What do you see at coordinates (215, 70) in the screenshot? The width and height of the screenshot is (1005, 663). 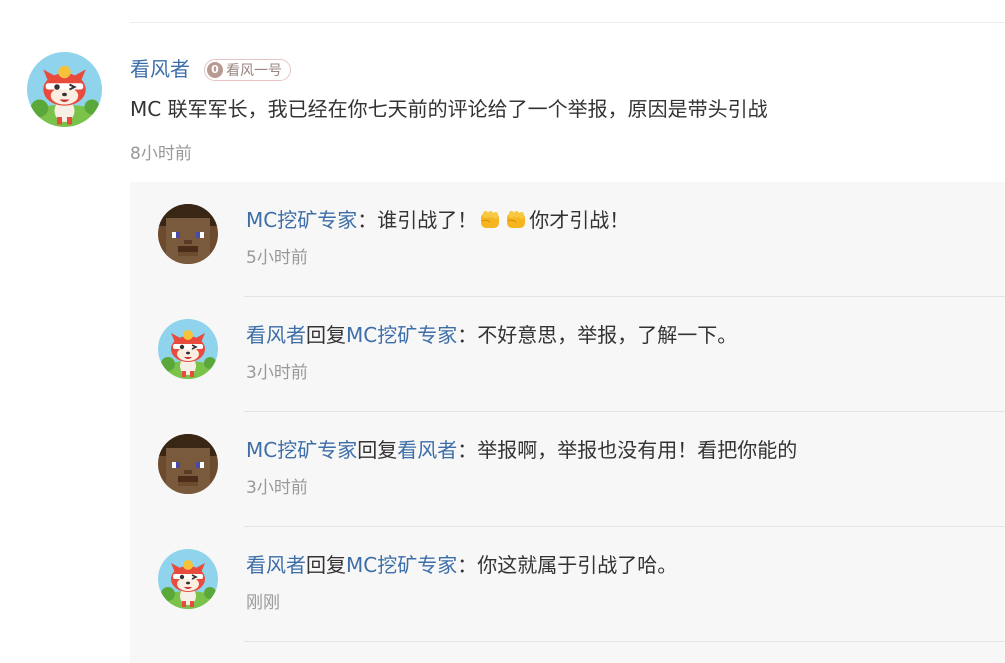 I see `level-0-coin-icon: 0` at bounding box center [215, 70].